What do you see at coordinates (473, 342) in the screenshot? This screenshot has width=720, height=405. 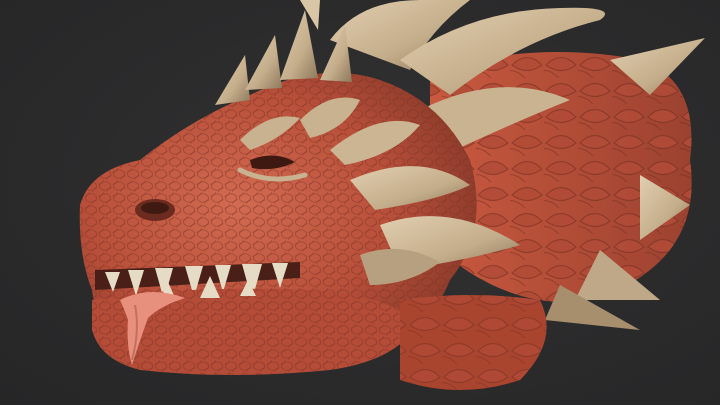 I see `throat-scales` at bounding box center [473, 342].